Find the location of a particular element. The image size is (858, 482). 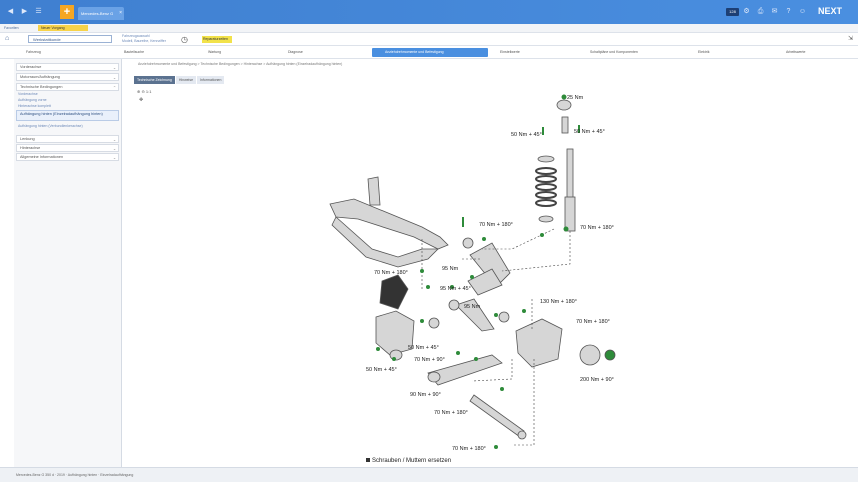

nav-labor-times: Arbeitswerte is located at coordinates (795, 52).